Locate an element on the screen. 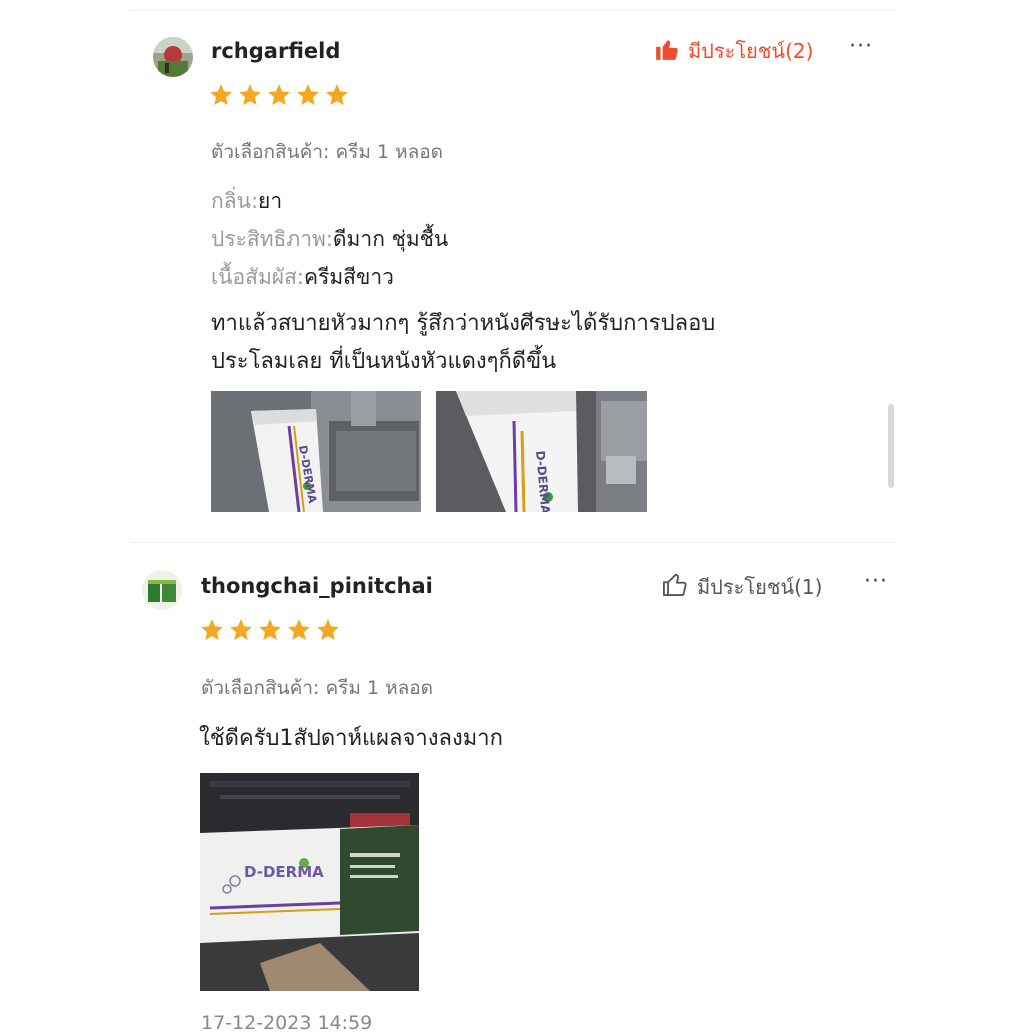  comment-line: ประโลมเลย ที่เป็นหนังหัวแดงๆก็ดีขึ้น is located at coordinates (384, 361).